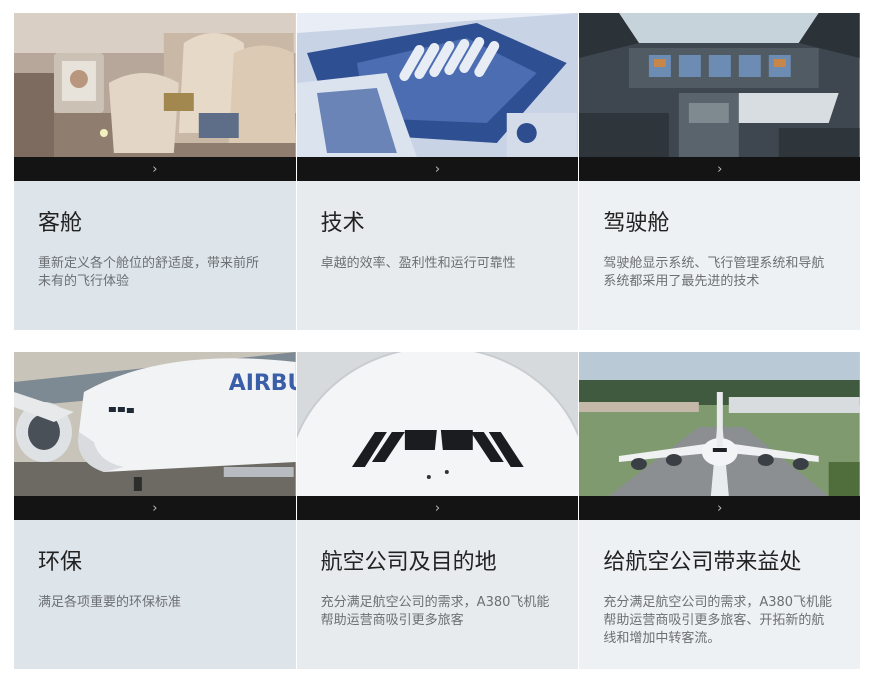  Describe the element at coordinates (438, 560) in the screenshot. I see `card-title: 航空公司及目的地` at that location.